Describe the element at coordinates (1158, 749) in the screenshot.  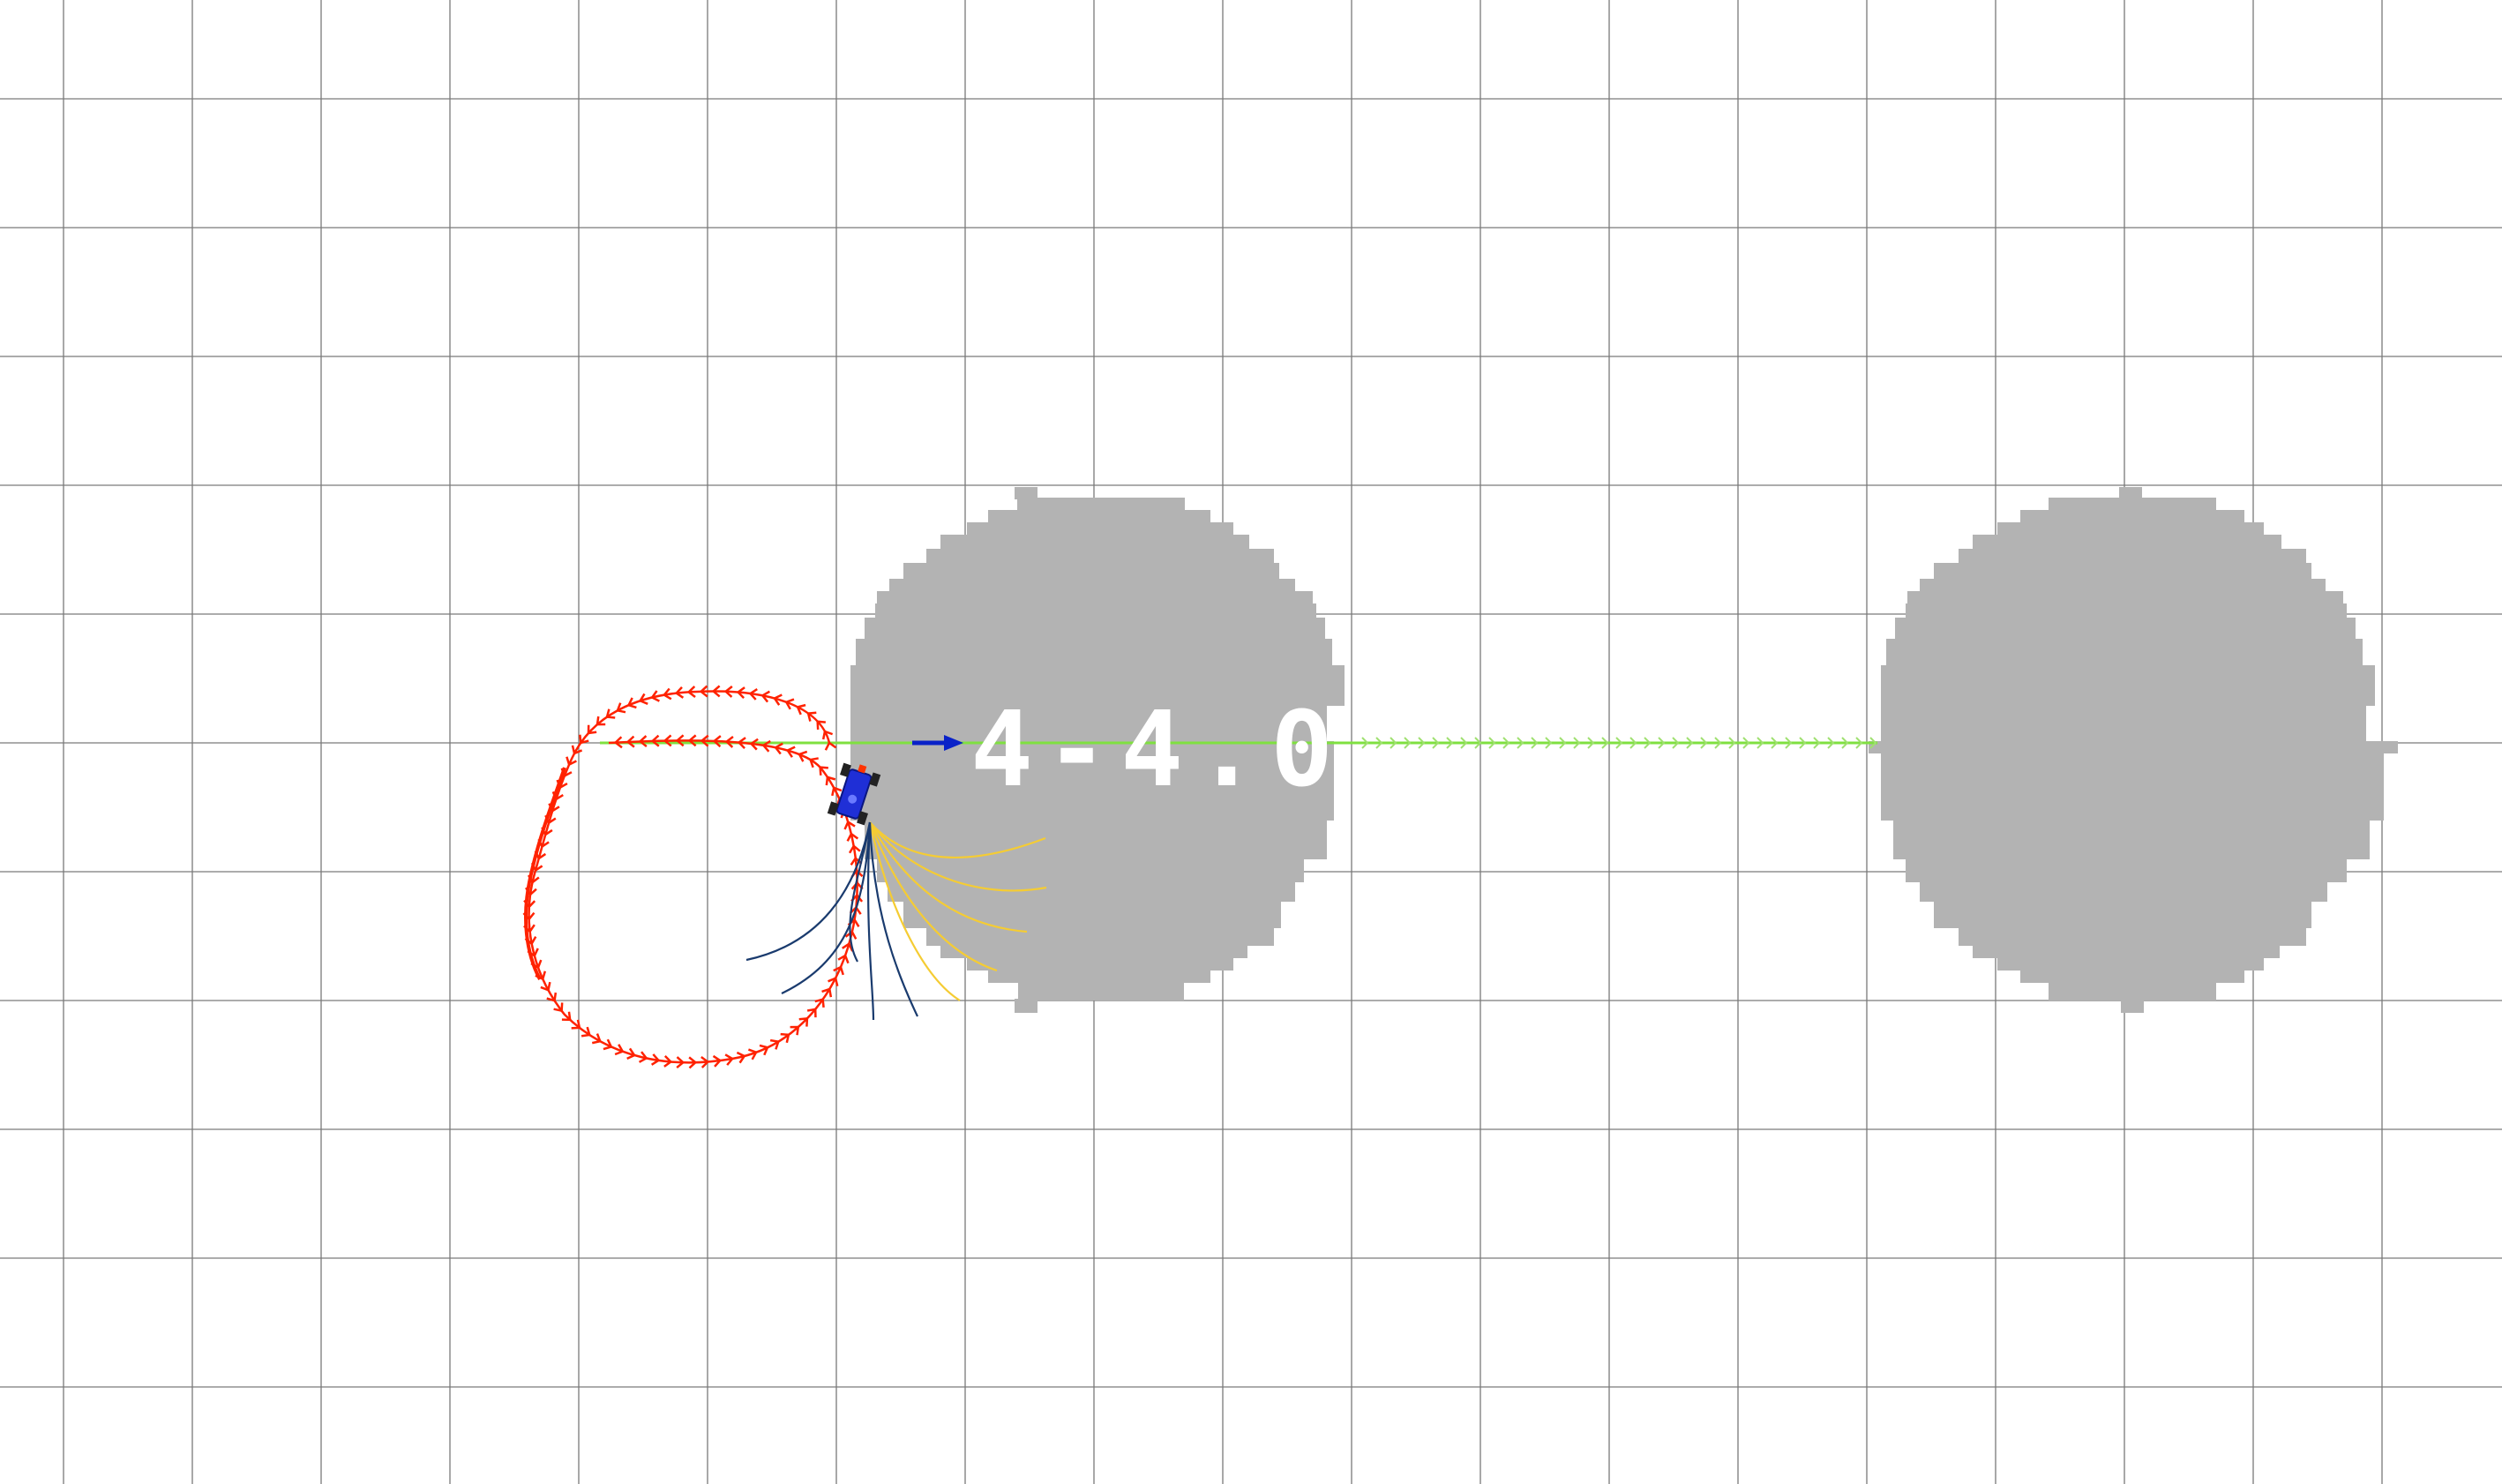
I see `overlay-status-text: 4-4.0` at that location.